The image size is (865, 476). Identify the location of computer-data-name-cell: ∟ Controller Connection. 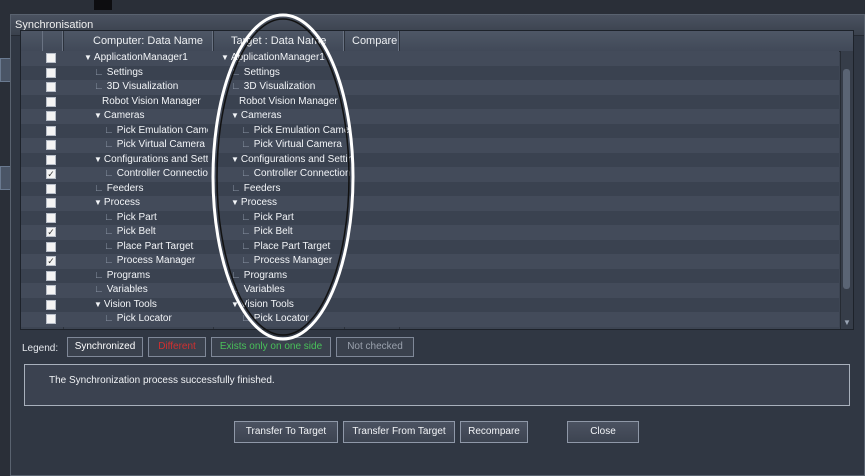
(146, 174).